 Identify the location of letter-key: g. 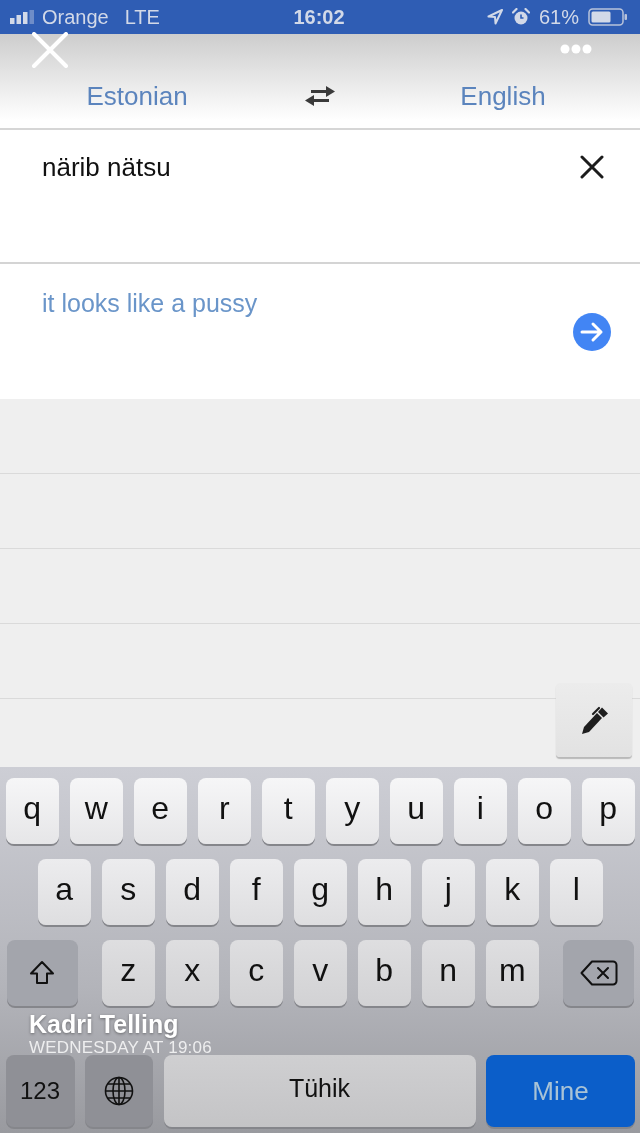
(320, 892).